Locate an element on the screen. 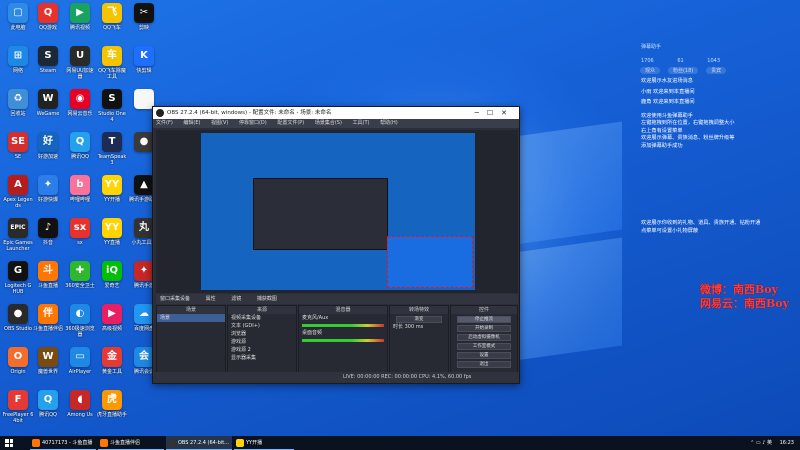 The image size is (800, 450). menu-file: 文件(F) is located at coordinates (164, 123).